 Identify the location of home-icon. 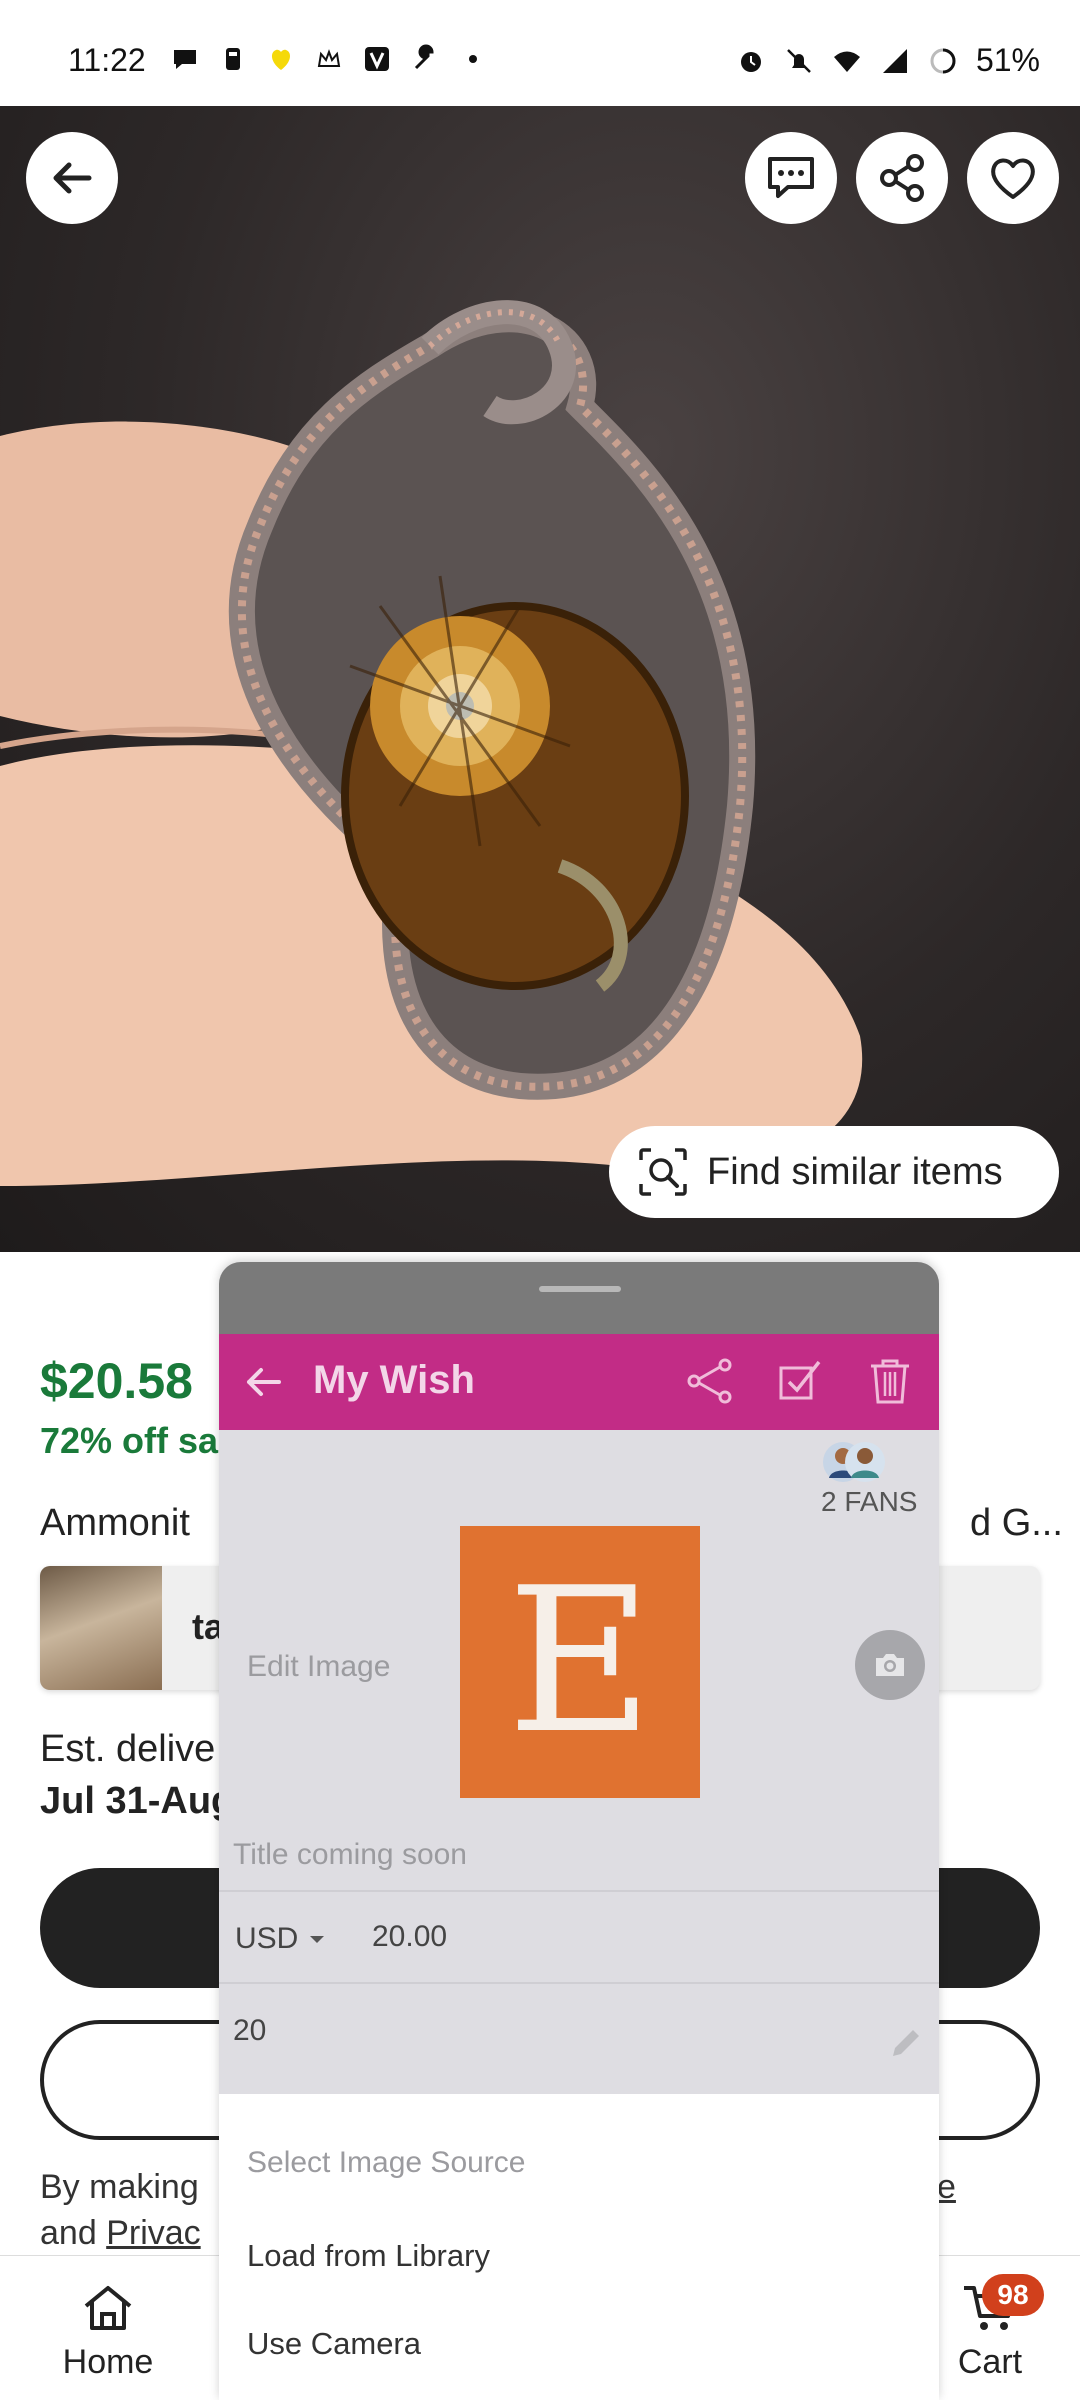
(108, 2308).